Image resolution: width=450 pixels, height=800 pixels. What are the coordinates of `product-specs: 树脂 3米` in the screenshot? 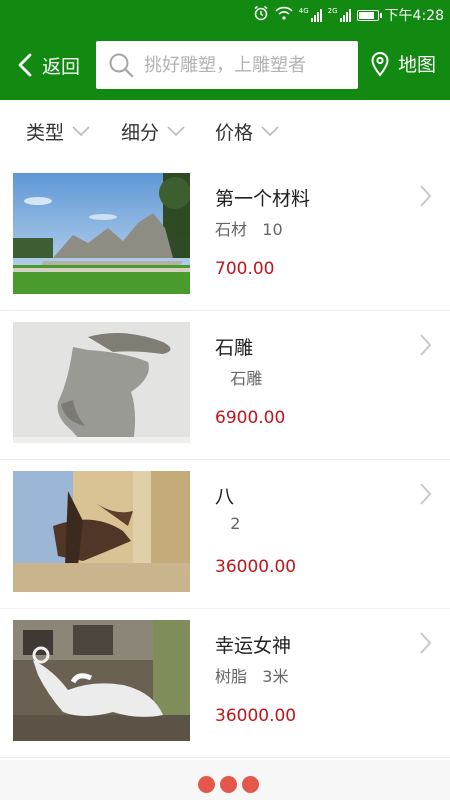 It's located at (252, 676).